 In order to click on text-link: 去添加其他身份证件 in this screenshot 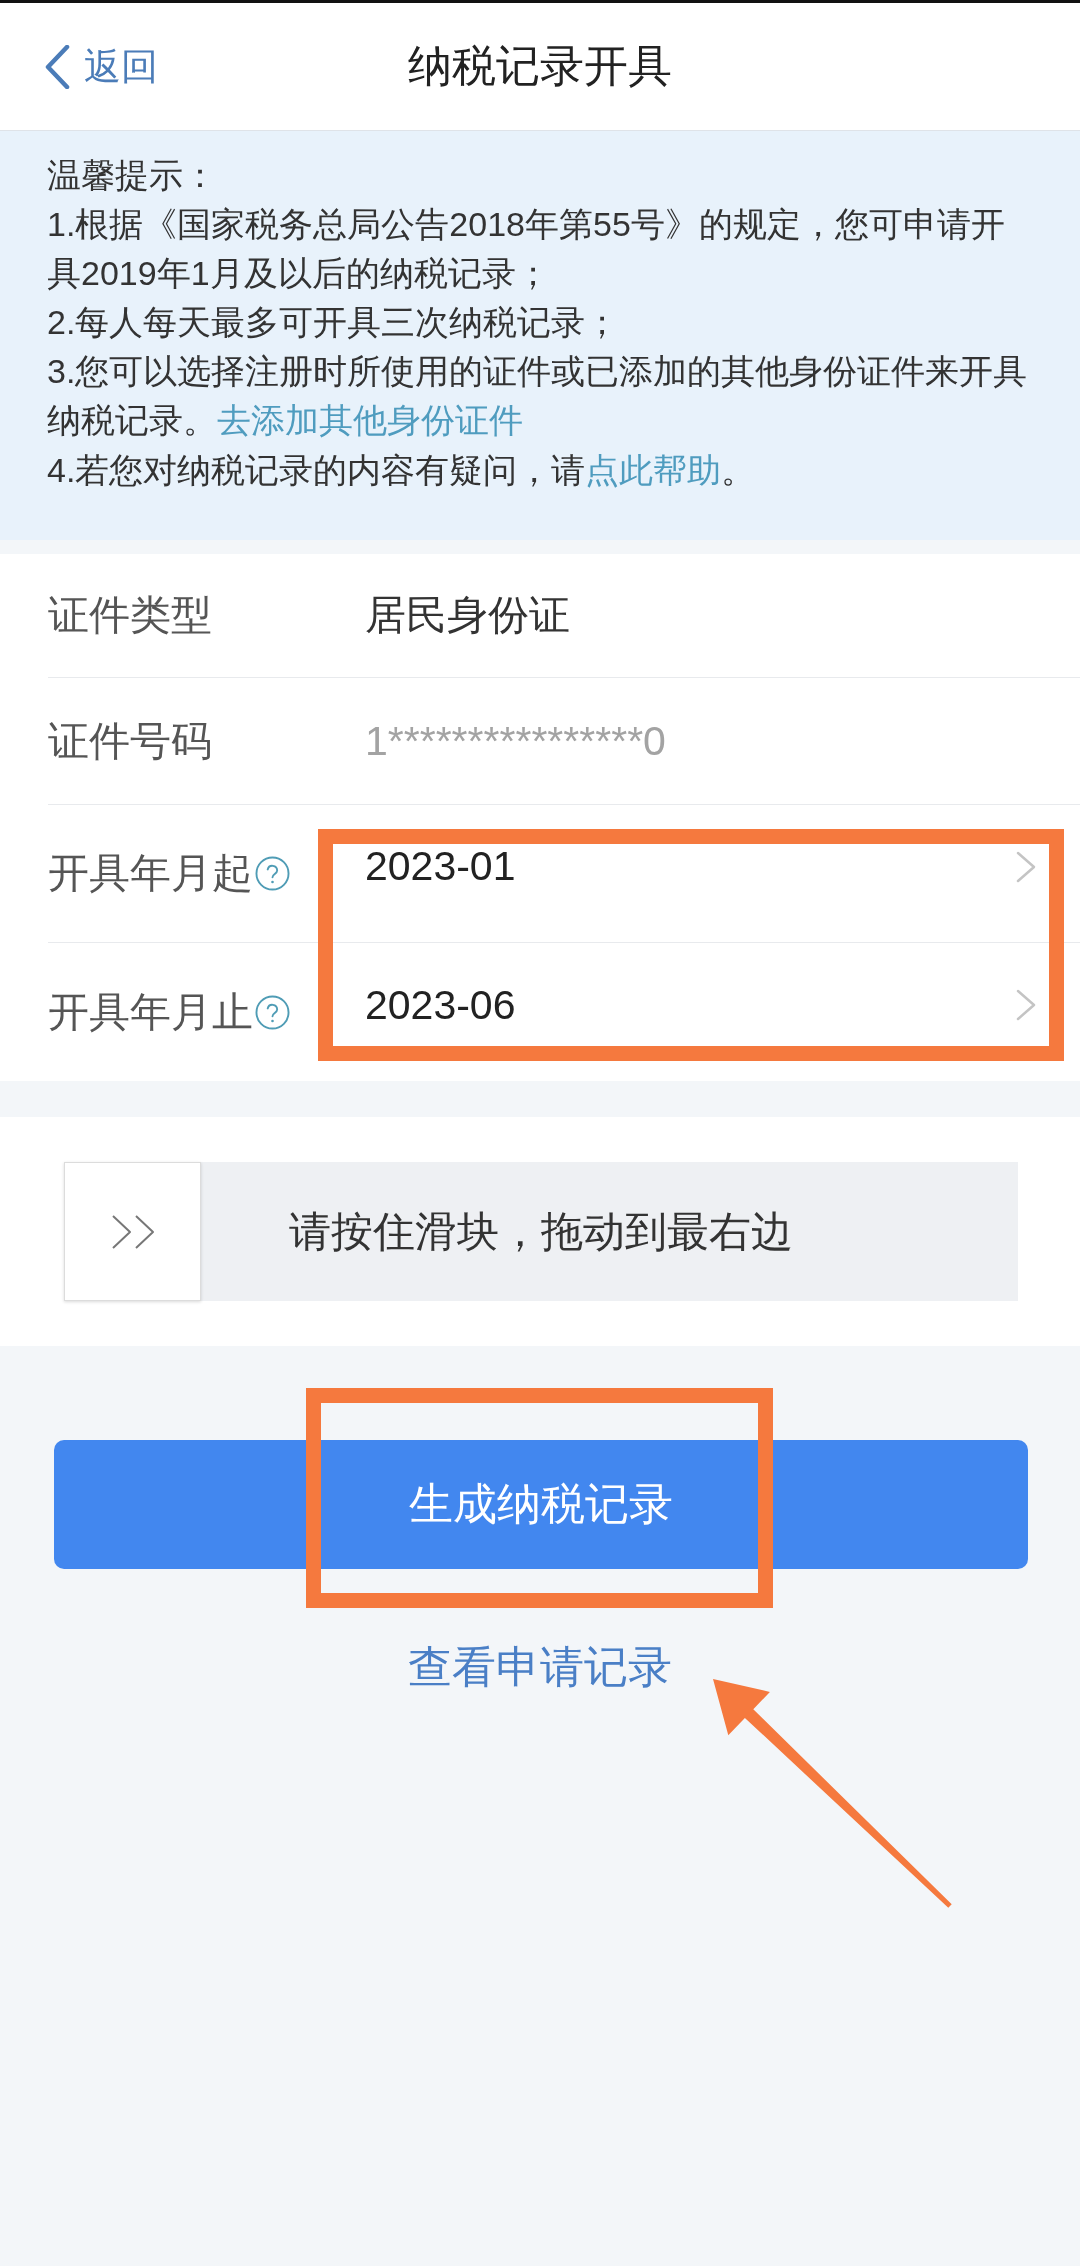, I will do `click(370, 420)`.